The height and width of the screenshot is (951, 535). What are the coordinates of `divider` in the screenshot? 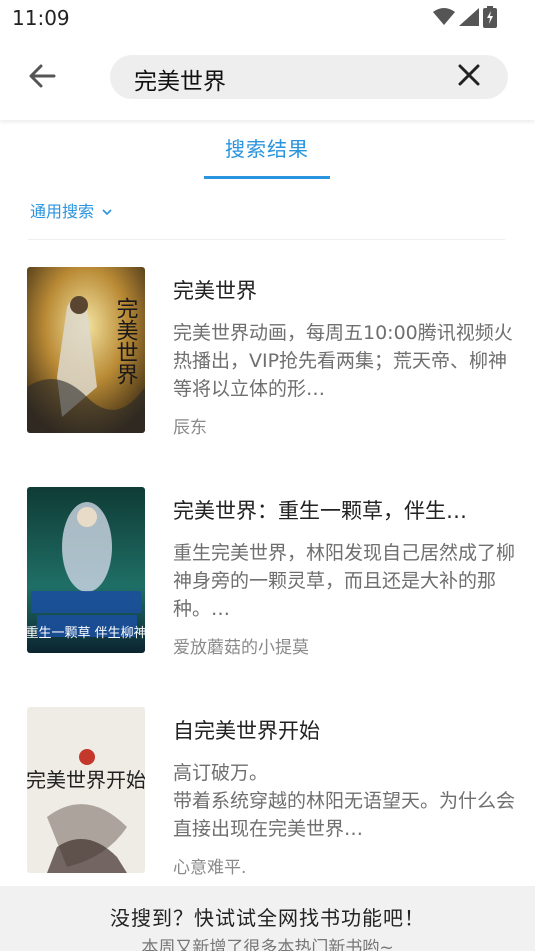 It's located at (266, 239).